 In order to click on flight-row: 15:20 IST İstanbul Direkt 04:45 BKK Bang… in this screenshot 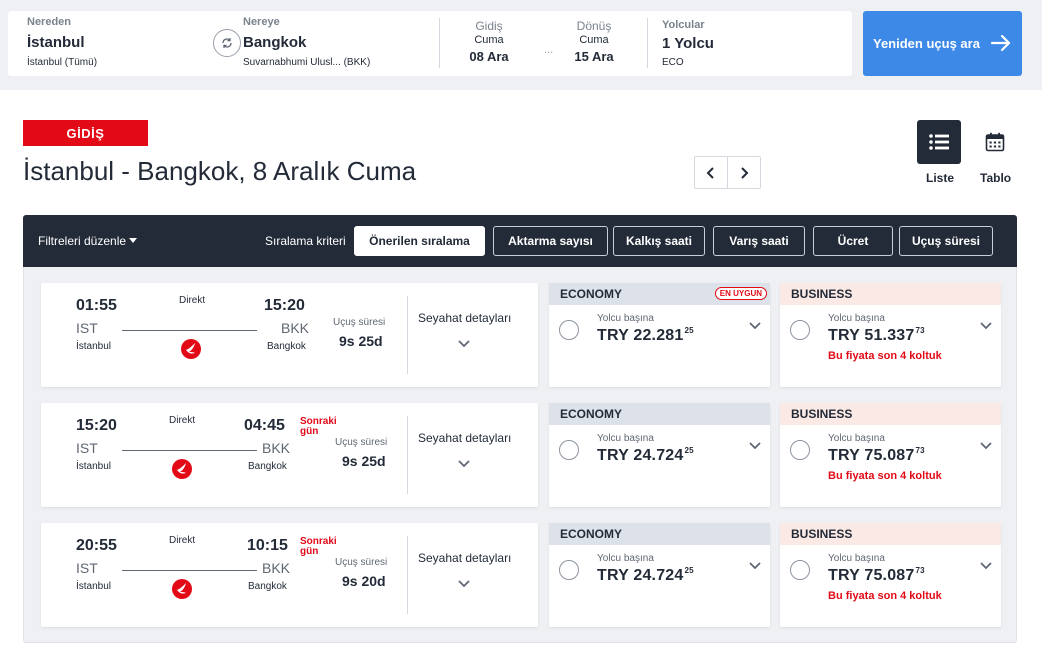, I will do `click(289, 455)`.